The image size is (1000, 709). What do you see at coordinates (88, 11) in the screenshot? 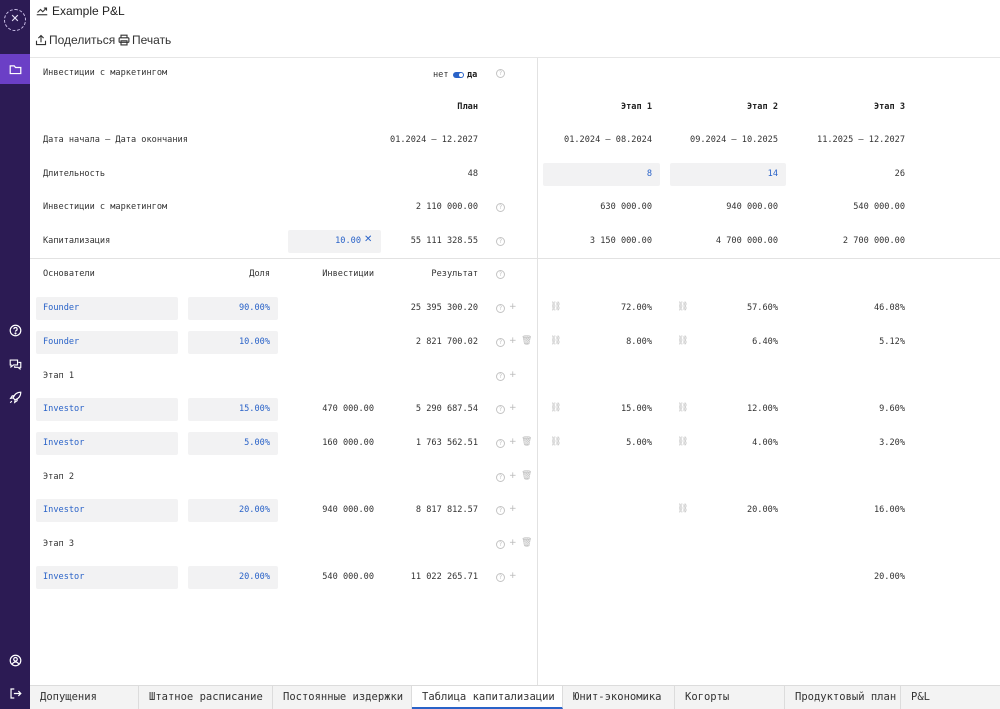
I see `window-title: Example P&L` at bounding box center [88, 11].